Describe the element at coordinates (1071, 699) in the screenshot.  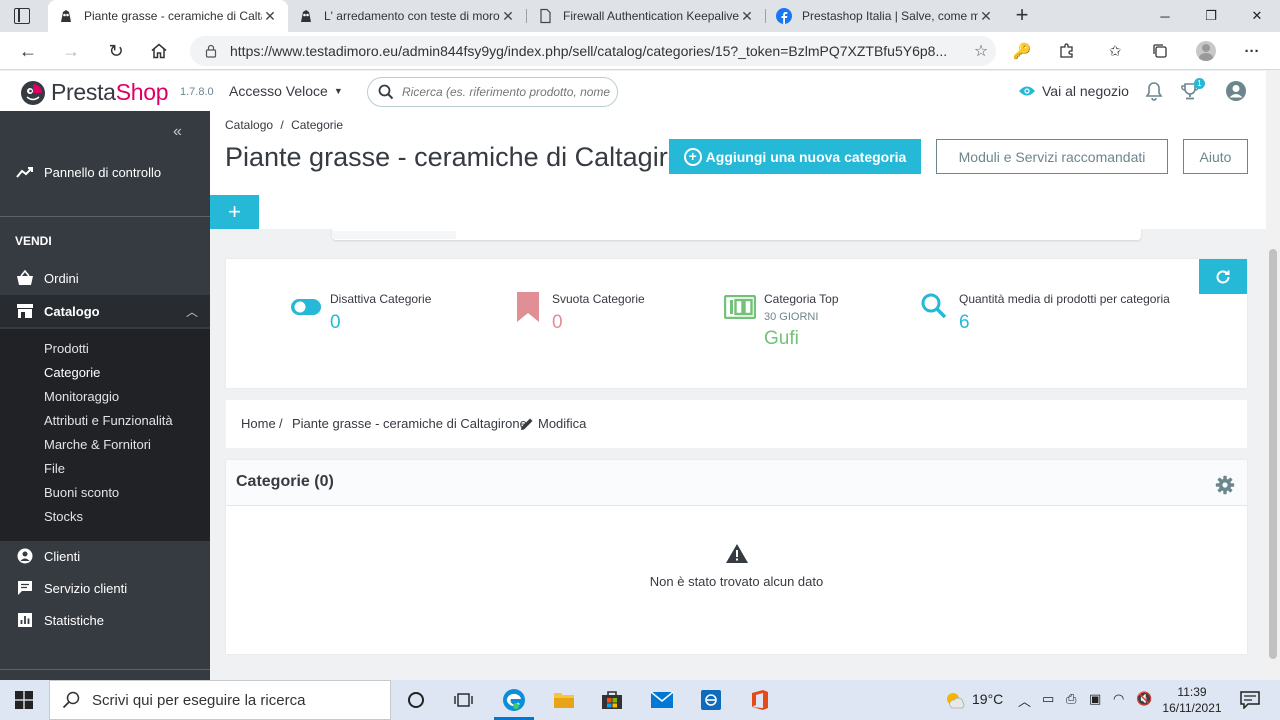
I see `meet-now-icon: ⎙` at that location.